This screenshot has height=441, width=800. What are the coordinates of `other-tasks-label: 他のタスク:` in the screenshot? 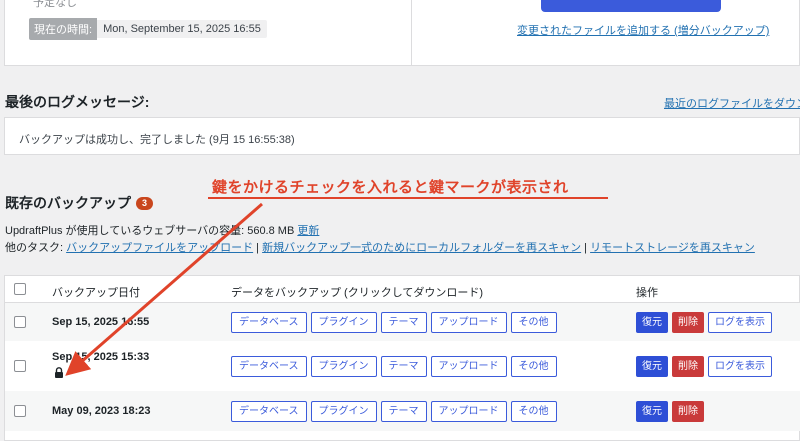 It's located at (36, 248).